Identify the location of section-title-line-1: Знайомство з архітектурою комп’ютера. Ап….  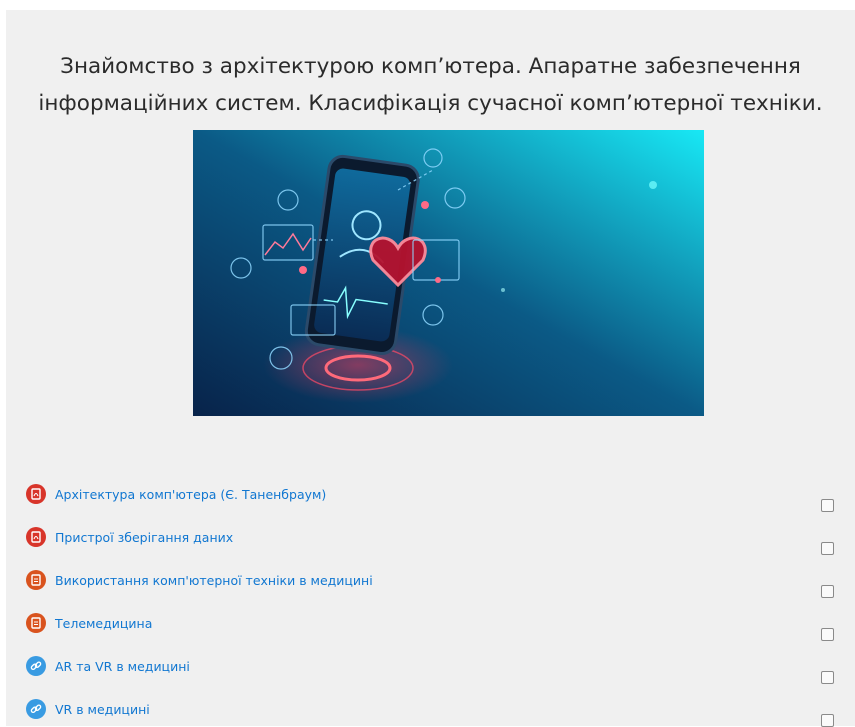
(430, 66).